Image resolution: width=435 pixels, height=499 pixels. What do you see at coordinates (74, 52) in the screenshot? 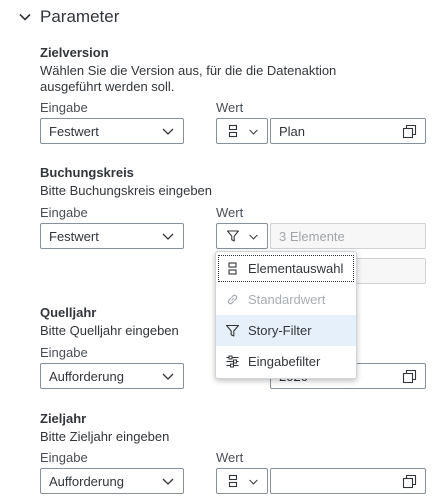
I see `param-title-zielversion: Zielversion` at bounding box center [74, 52].